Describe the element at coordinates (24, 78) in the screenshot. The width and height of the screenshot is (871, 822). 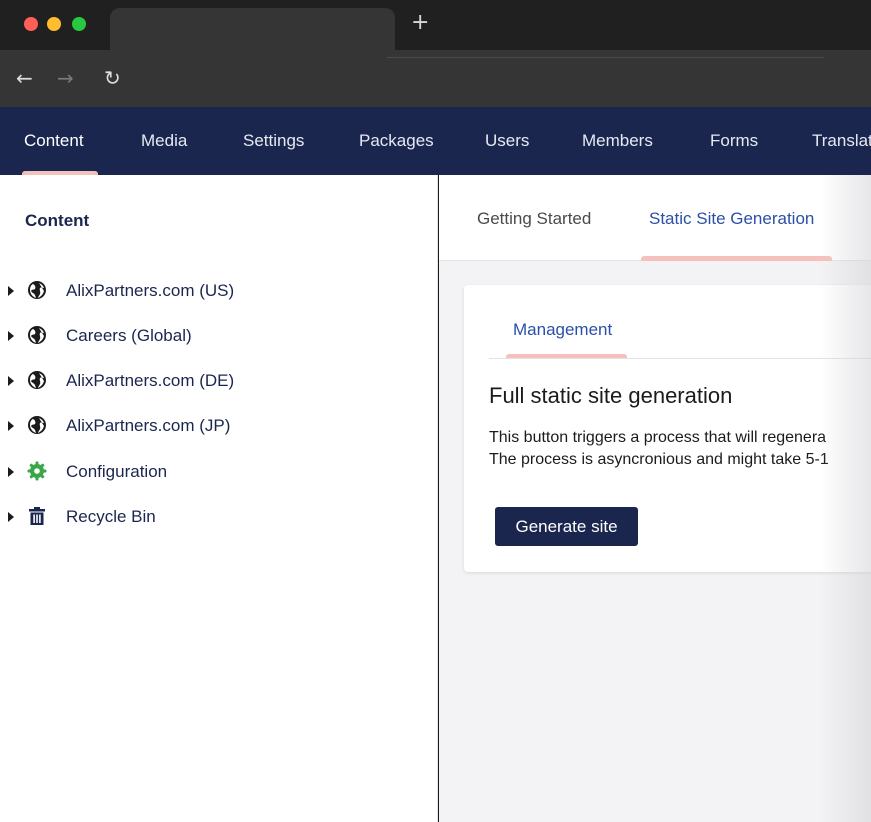
I see `back-arrow-icon: ←` at that location.